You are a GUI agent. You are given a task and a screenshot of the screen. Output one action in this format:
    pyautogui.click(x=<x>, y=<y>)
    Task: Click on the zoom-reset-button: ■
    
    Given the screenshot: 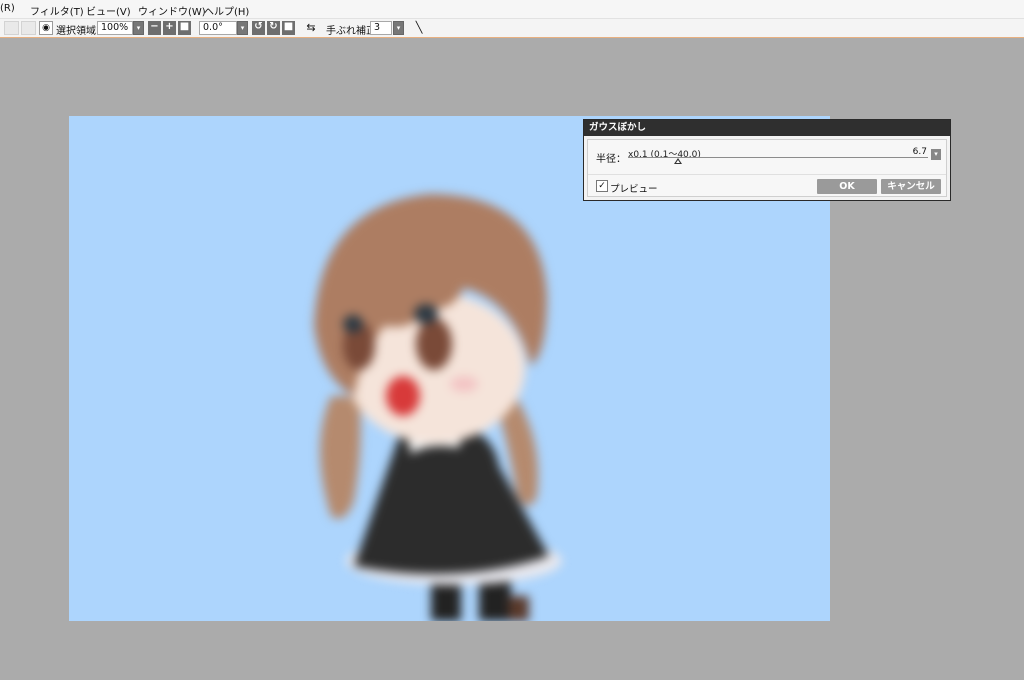 What is the action you would take?
    pyautogui.click(x=184, y=28)
    